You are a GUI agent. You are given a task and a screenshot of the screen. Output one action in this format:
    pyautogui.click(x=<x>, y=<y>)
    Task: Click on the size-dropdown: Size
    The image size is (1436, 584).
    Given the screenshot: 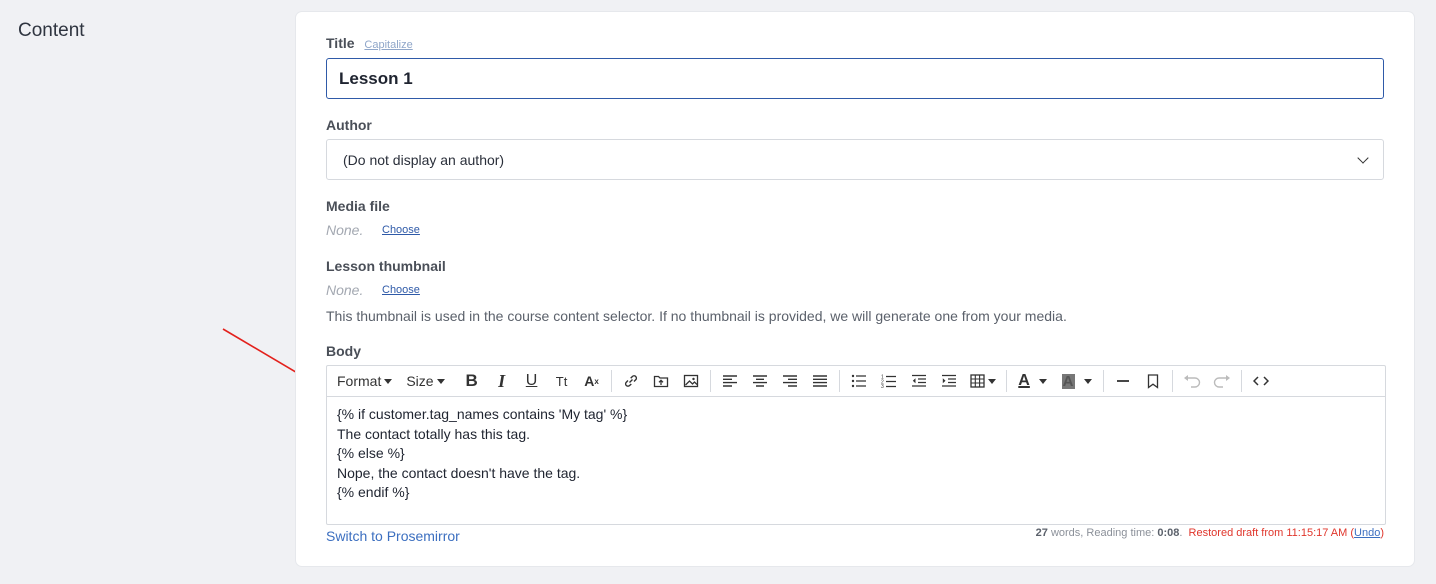 What is the action you would take?
    pyautogui.click(x=425, y=381)
    